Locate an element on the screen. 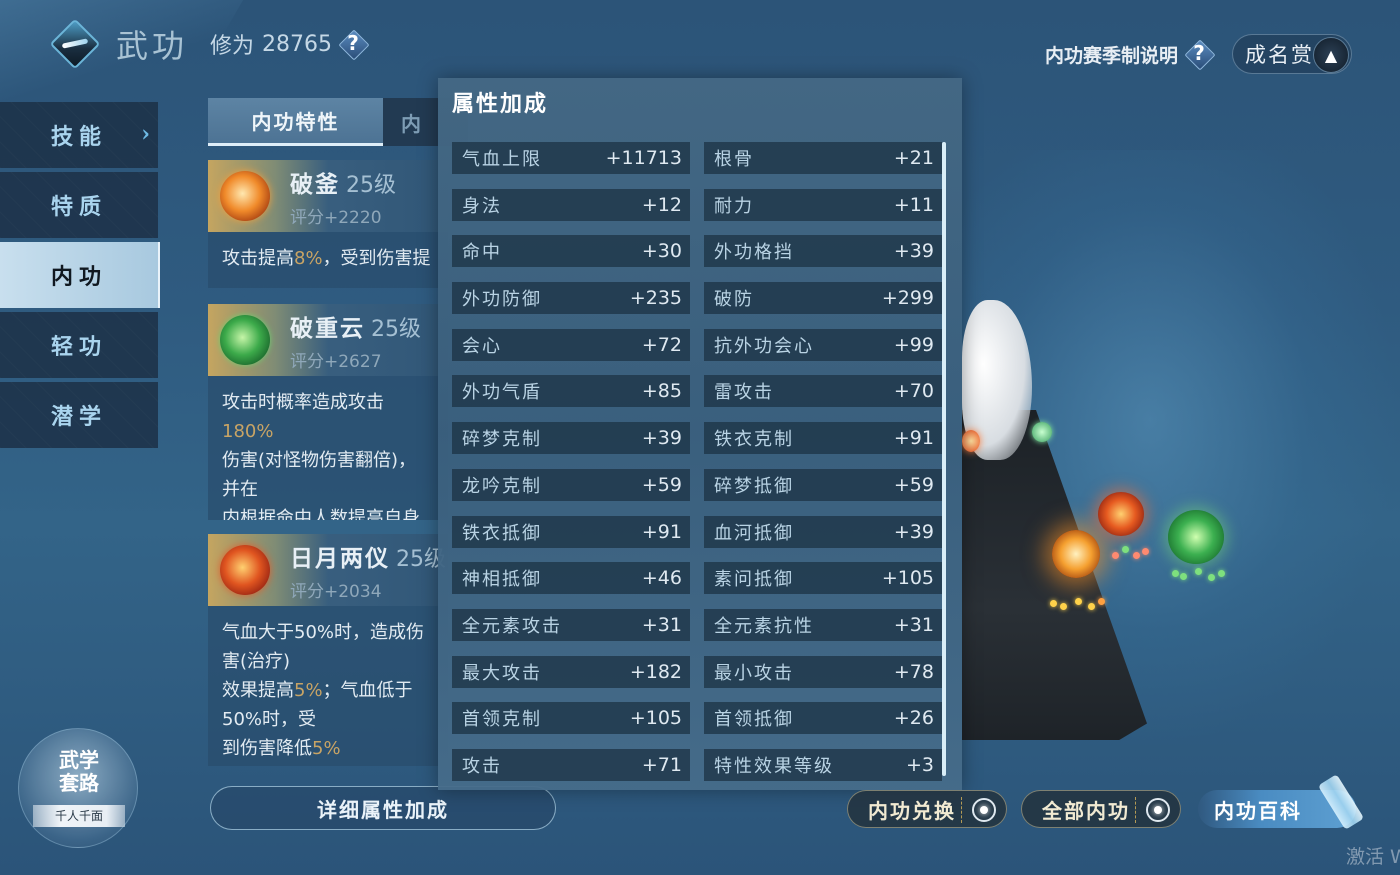 The image size is (1400, 875). sword-orb-icon is located at coordinates (245, 196).